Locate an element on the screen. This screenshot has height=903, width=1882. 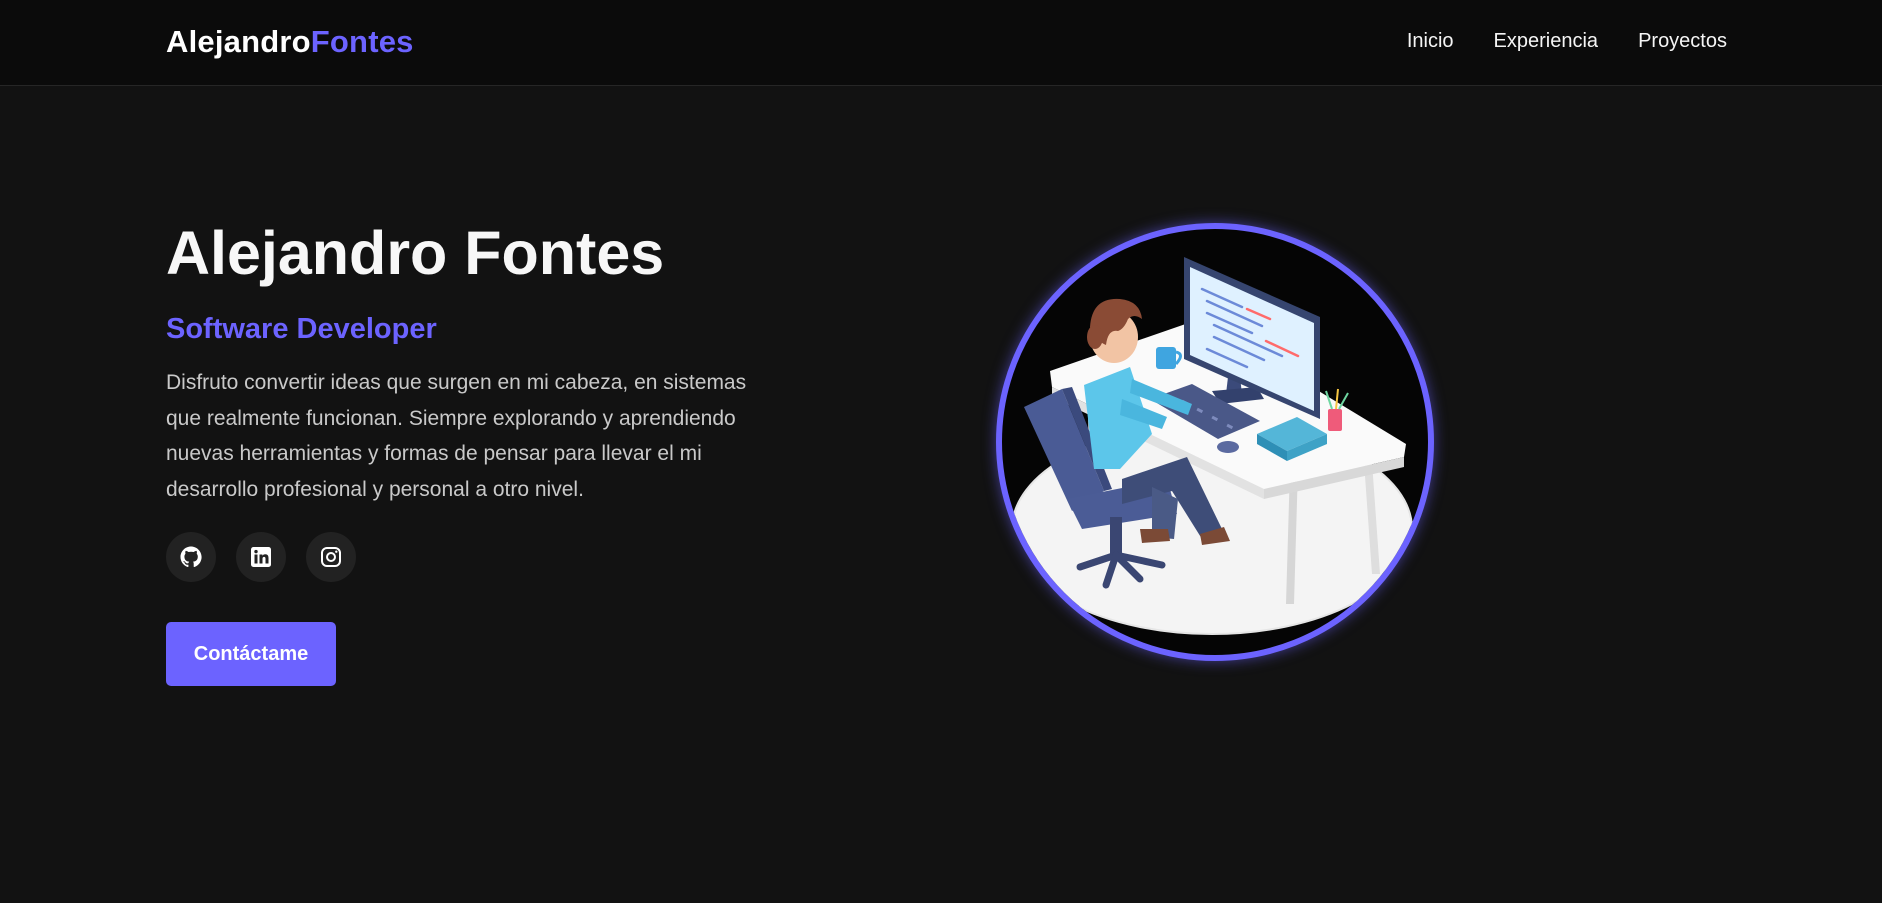
github-link is located at coordinates (191, 557).